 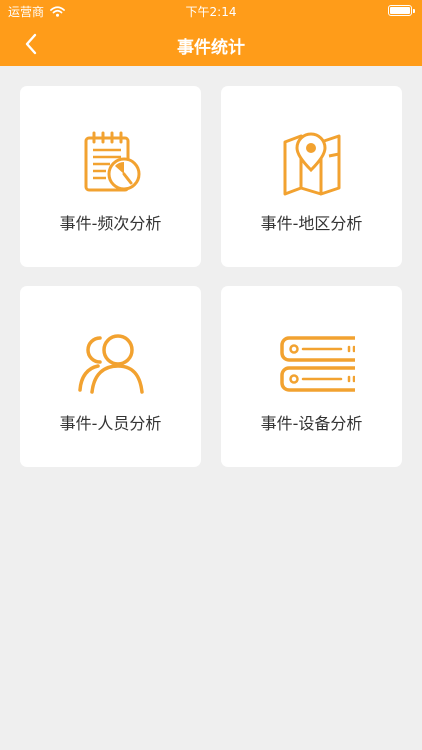 I want to click on server-icon, so click(x=317, y=364).